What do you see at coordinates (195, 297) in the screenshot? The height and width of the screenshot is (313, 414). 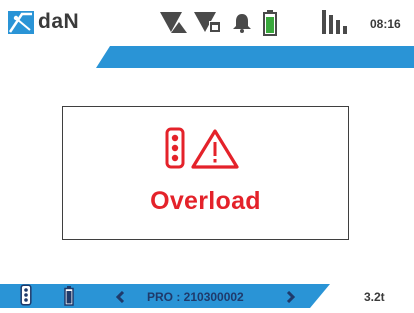 I see `device-id: PRO : 210300002` at bounding box center [195, 297].